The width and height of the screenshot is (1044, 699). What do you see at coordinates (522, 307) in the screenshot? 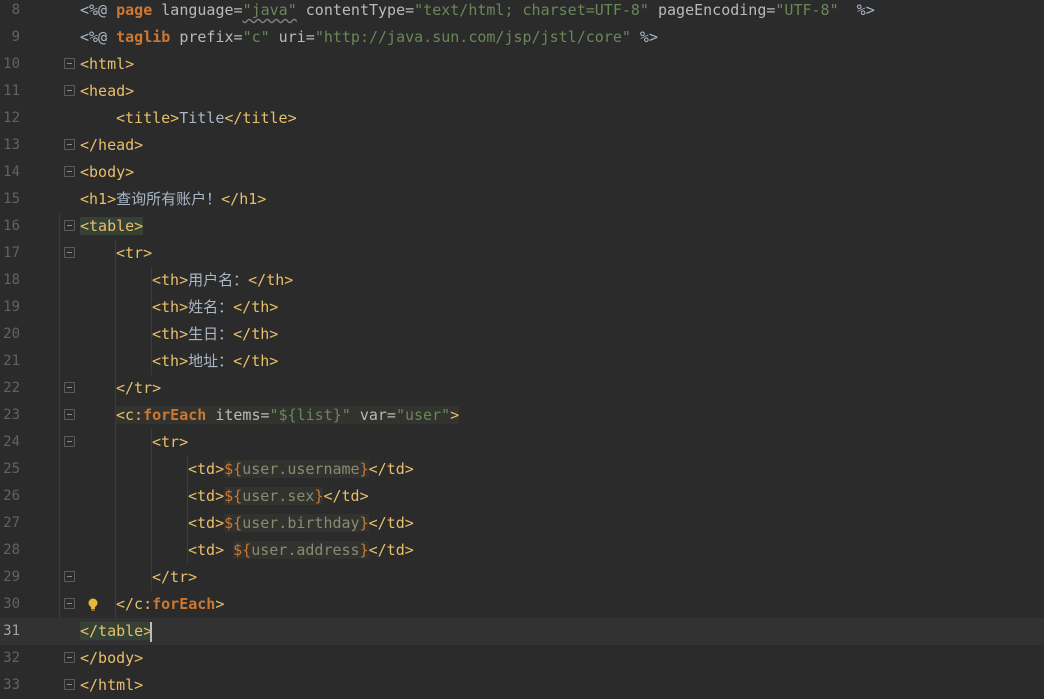
I see `code-line: 19 <th>姓名：</th>` at bounding box center [522, 307].